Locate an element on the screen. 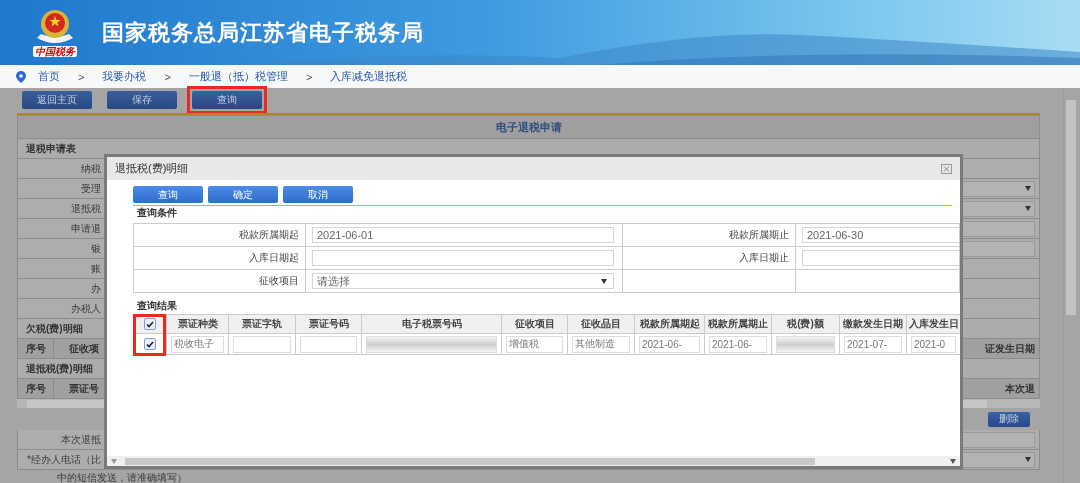 This screenshot has width=1080, height=483. column-header: 证发生日期 is located at coordinates (1010, 348).